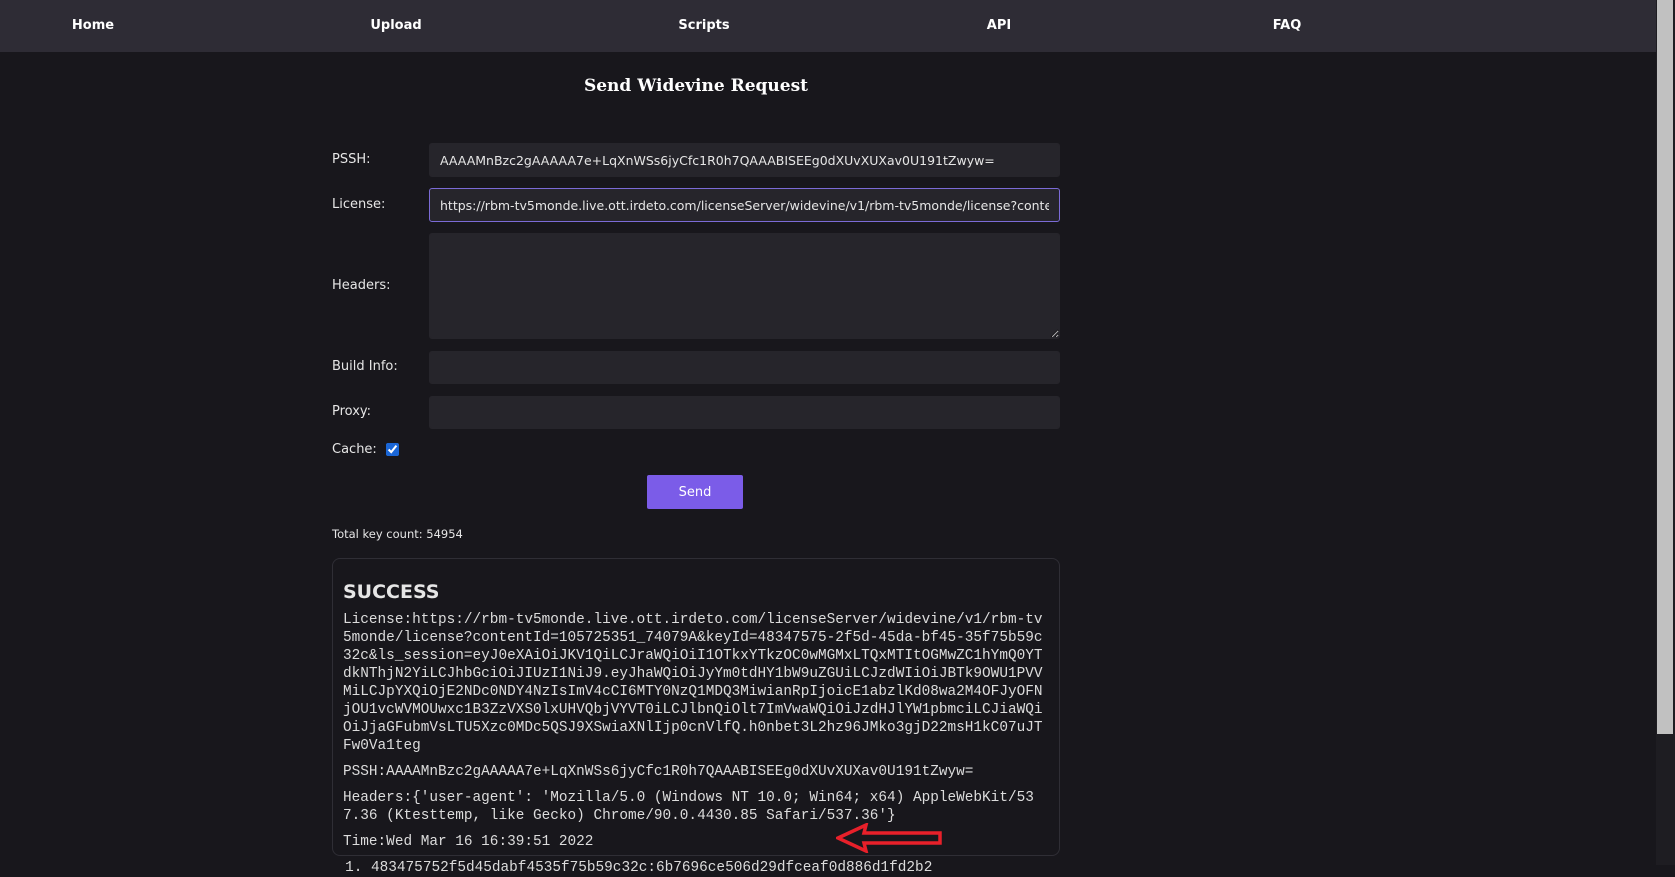 This screenshot has height=877, width=1675. What do you see at coordinates (397, 534) in the screenshot?
I see `total-key-count: Total key count: 54954` at bounding box center [397, 534].